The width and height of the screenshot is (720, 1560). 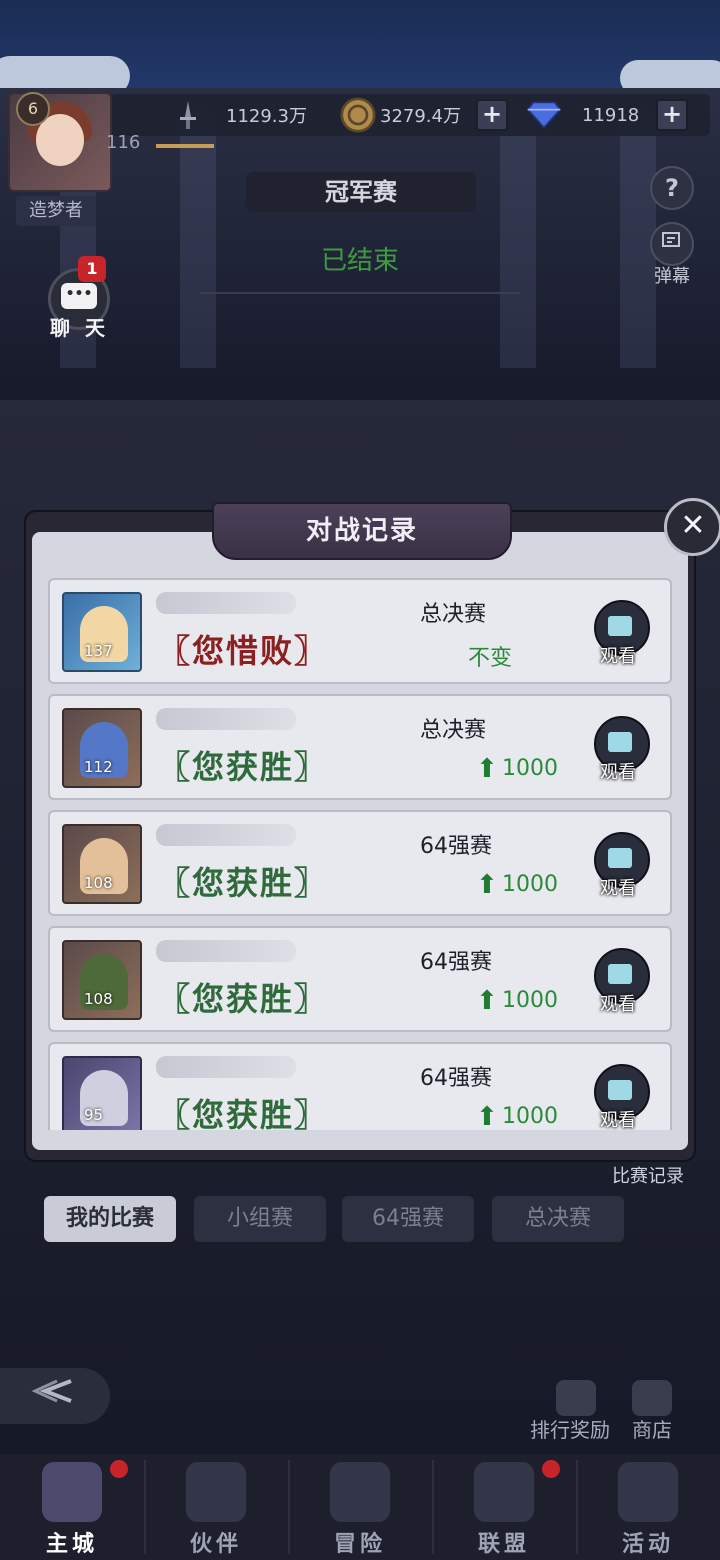 I want to click on nav-events: 活动, so click(x=648, y=1507).